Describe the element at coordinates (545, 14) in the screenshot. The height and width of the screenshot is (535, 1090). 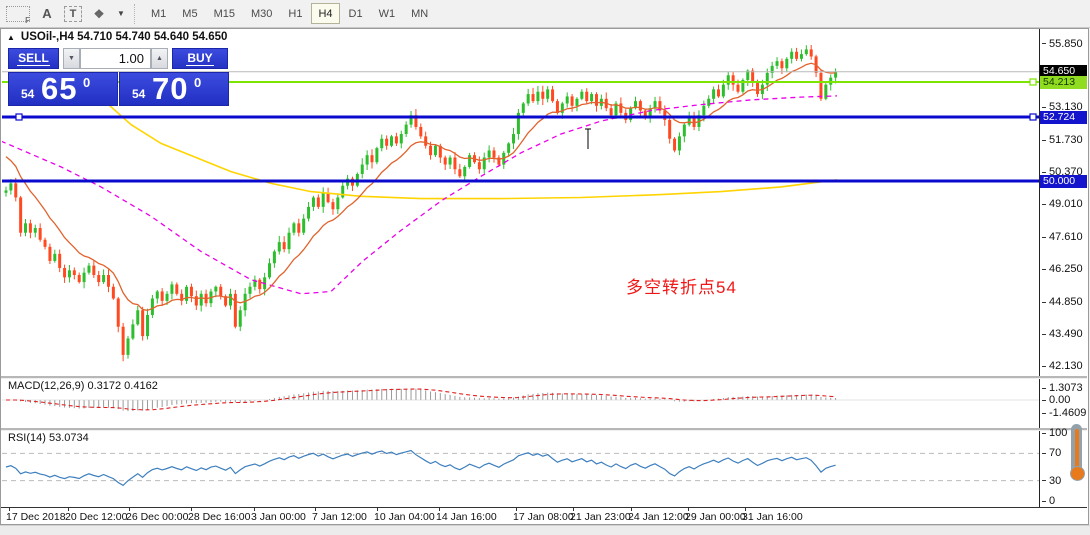
I see `toolbar: F A T ❖ ▼ M1 M5 M15 M30 H1 H4 D1 W1 MN` at that location.